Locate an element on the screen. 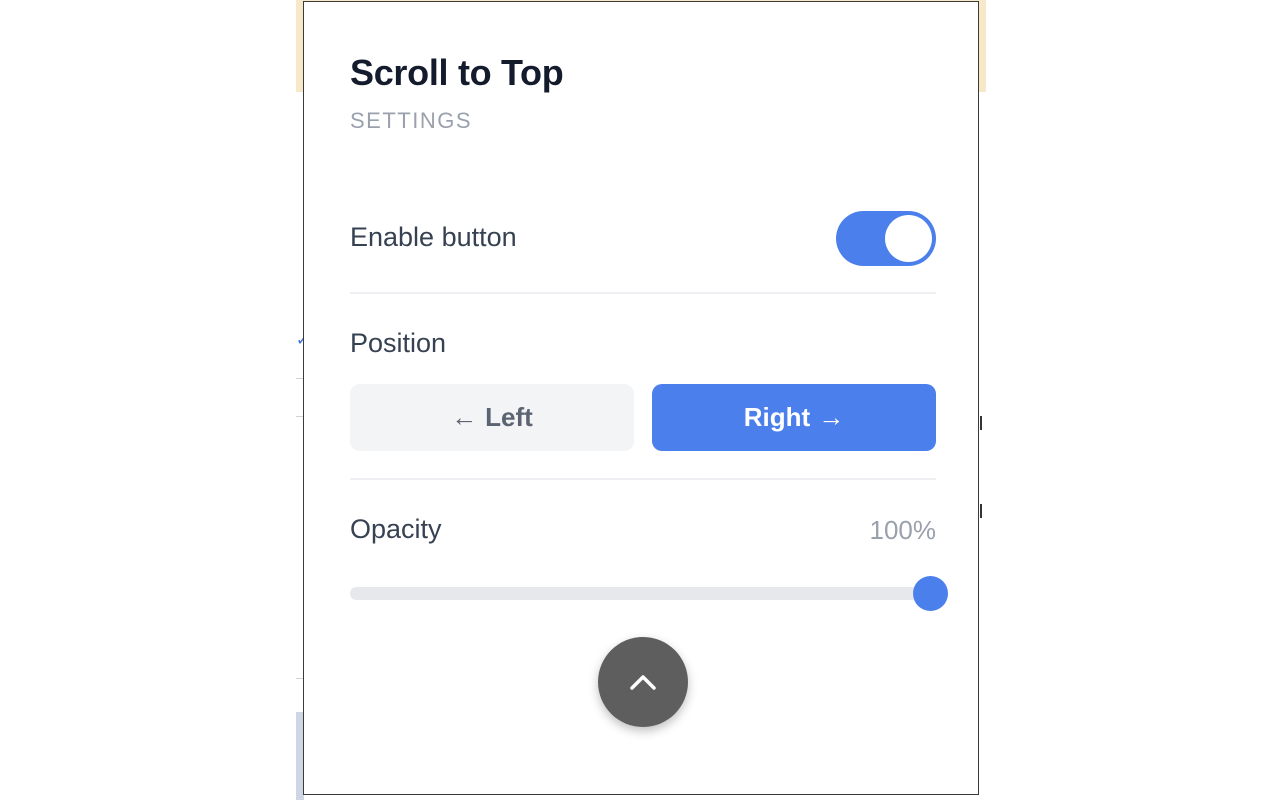  position-right-label: Right is located at coordinates (777, 417).